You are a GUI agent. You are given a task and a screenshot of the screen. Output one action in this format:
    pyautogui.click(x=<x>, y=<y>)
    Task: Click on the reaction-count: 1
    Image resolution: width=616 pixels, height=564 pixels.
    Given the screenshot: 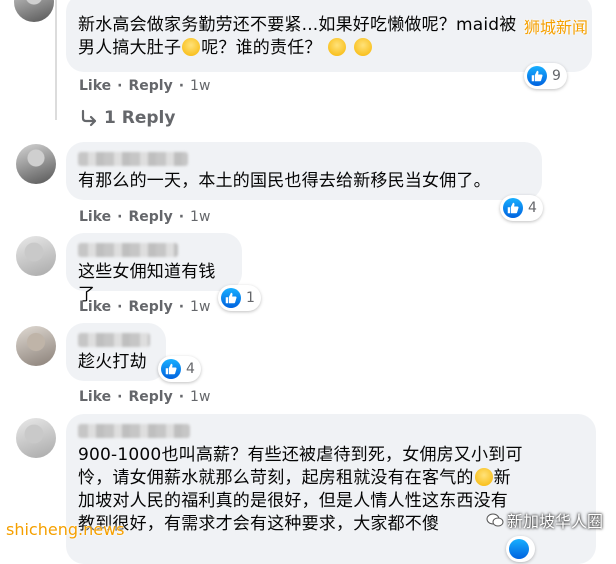 What is the action you would take?
    pyautogui.click(x=239, y=298)
    